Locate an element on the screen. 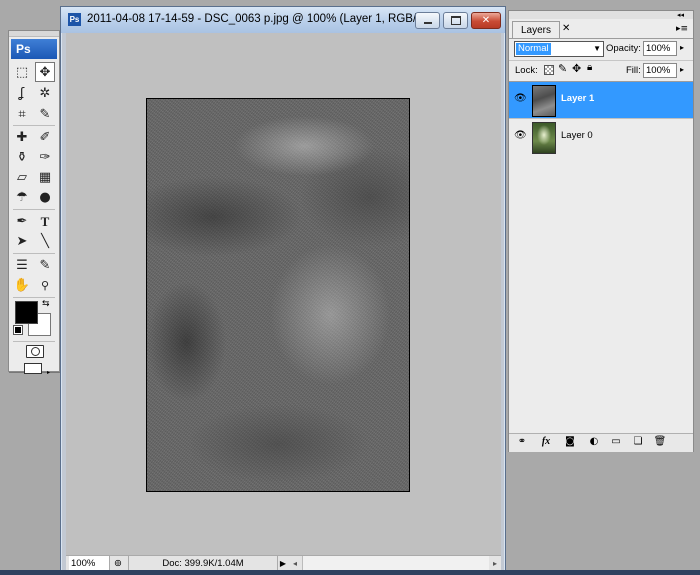 The image size is (700, 575). layer-name: Layer 0 is located at coordinates (577, 135).